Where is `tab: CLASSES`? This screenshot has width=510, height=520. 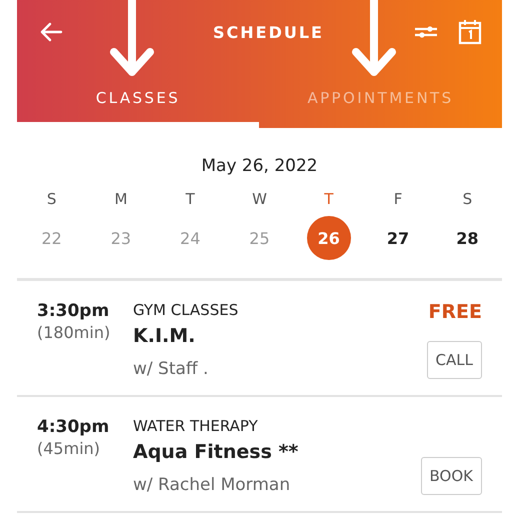 tab: CLASSES is located at coordinates (138, 96).